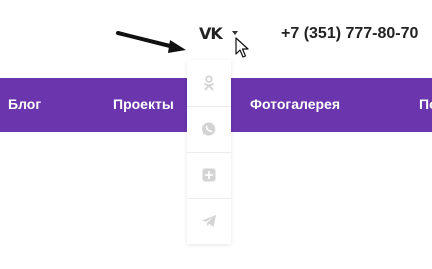  I want to click on odnoklassniki-icon, so click(209, 83).